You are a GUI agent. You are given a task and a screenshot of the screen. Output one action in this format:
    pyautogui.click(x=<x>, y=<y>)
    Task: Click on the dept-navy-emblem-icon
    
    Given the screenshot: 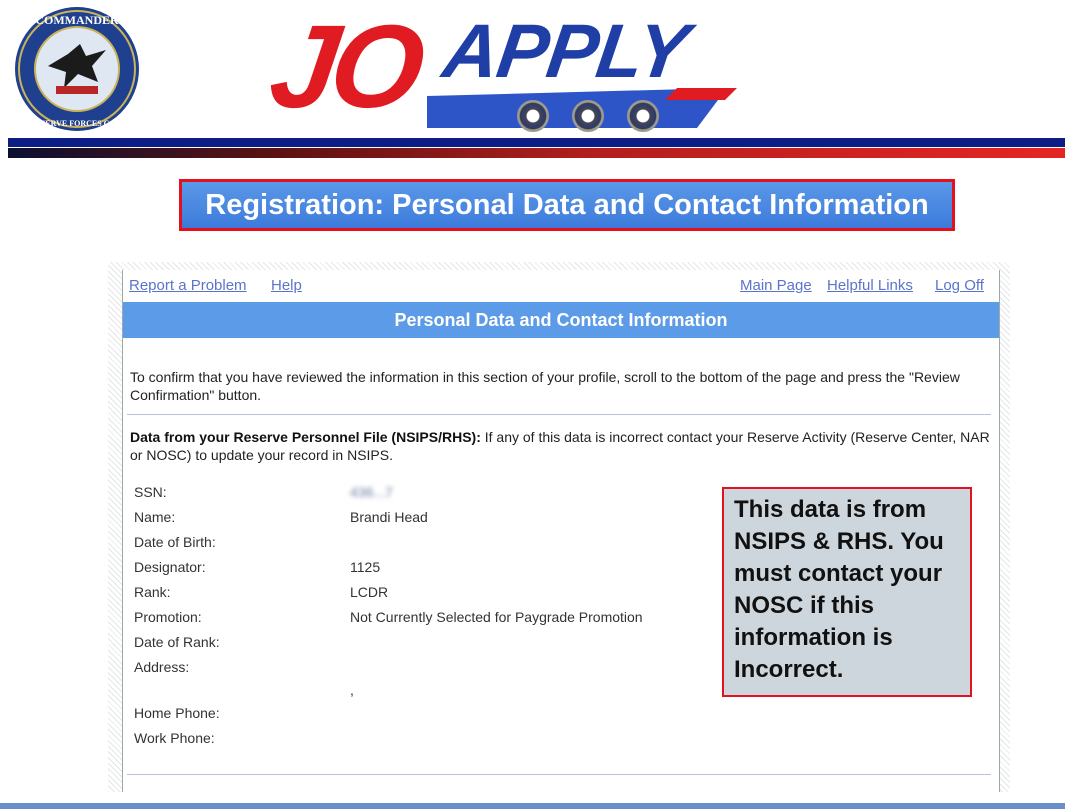 What is the action you would take?
    pyautogui.click(x=643, y=116)
    